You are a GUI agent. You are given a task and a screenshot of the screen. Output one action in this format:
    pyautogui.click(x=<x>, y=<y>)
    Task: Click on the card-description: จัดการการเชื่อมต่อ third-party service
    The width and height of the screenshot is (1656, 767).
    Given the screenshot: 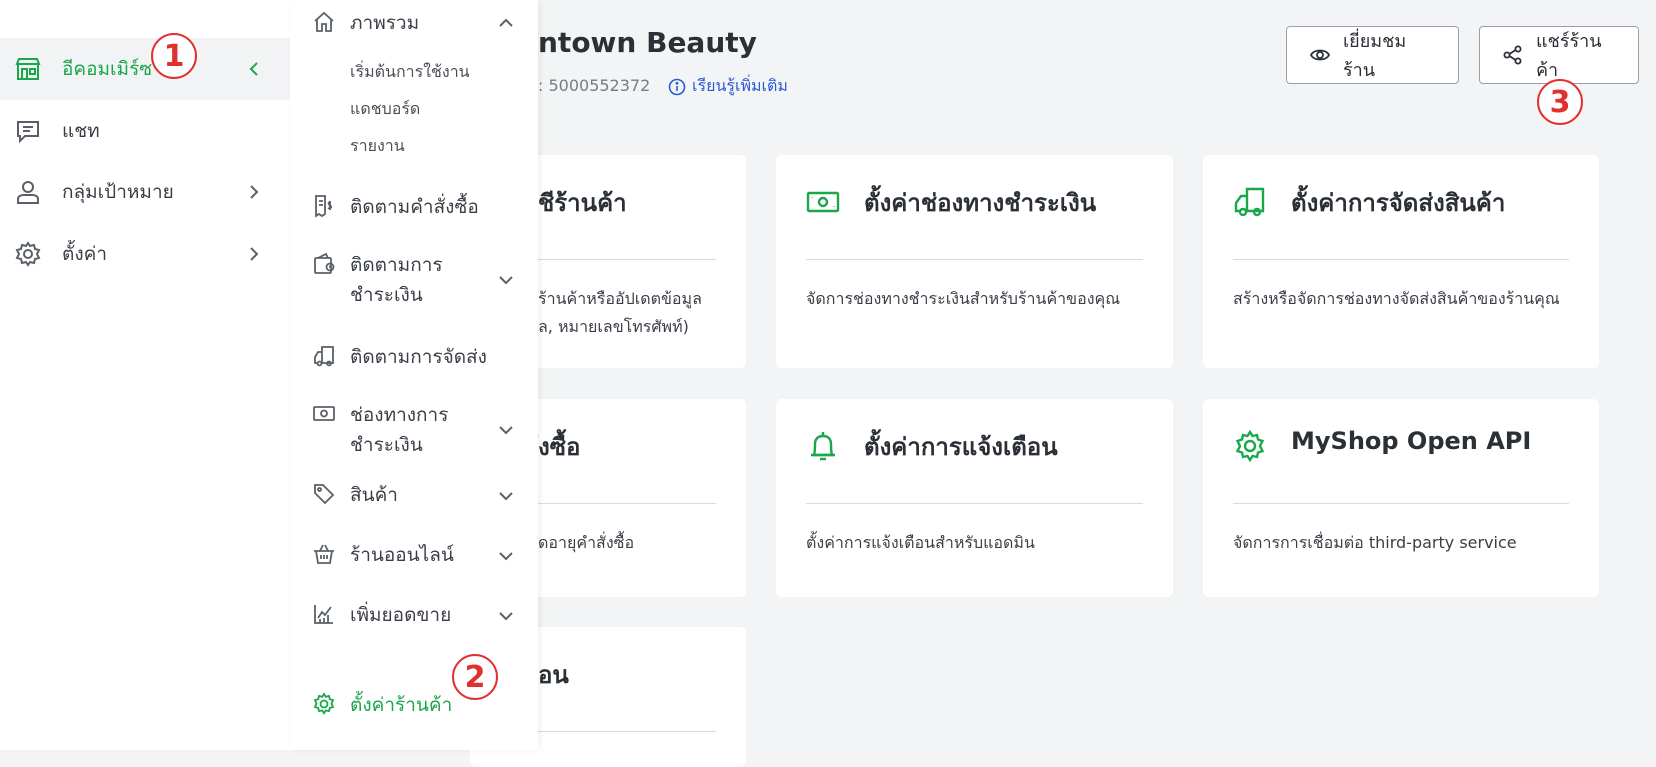 What is the action you would take?
    pyautogui.click(x=1375, y=542)
    